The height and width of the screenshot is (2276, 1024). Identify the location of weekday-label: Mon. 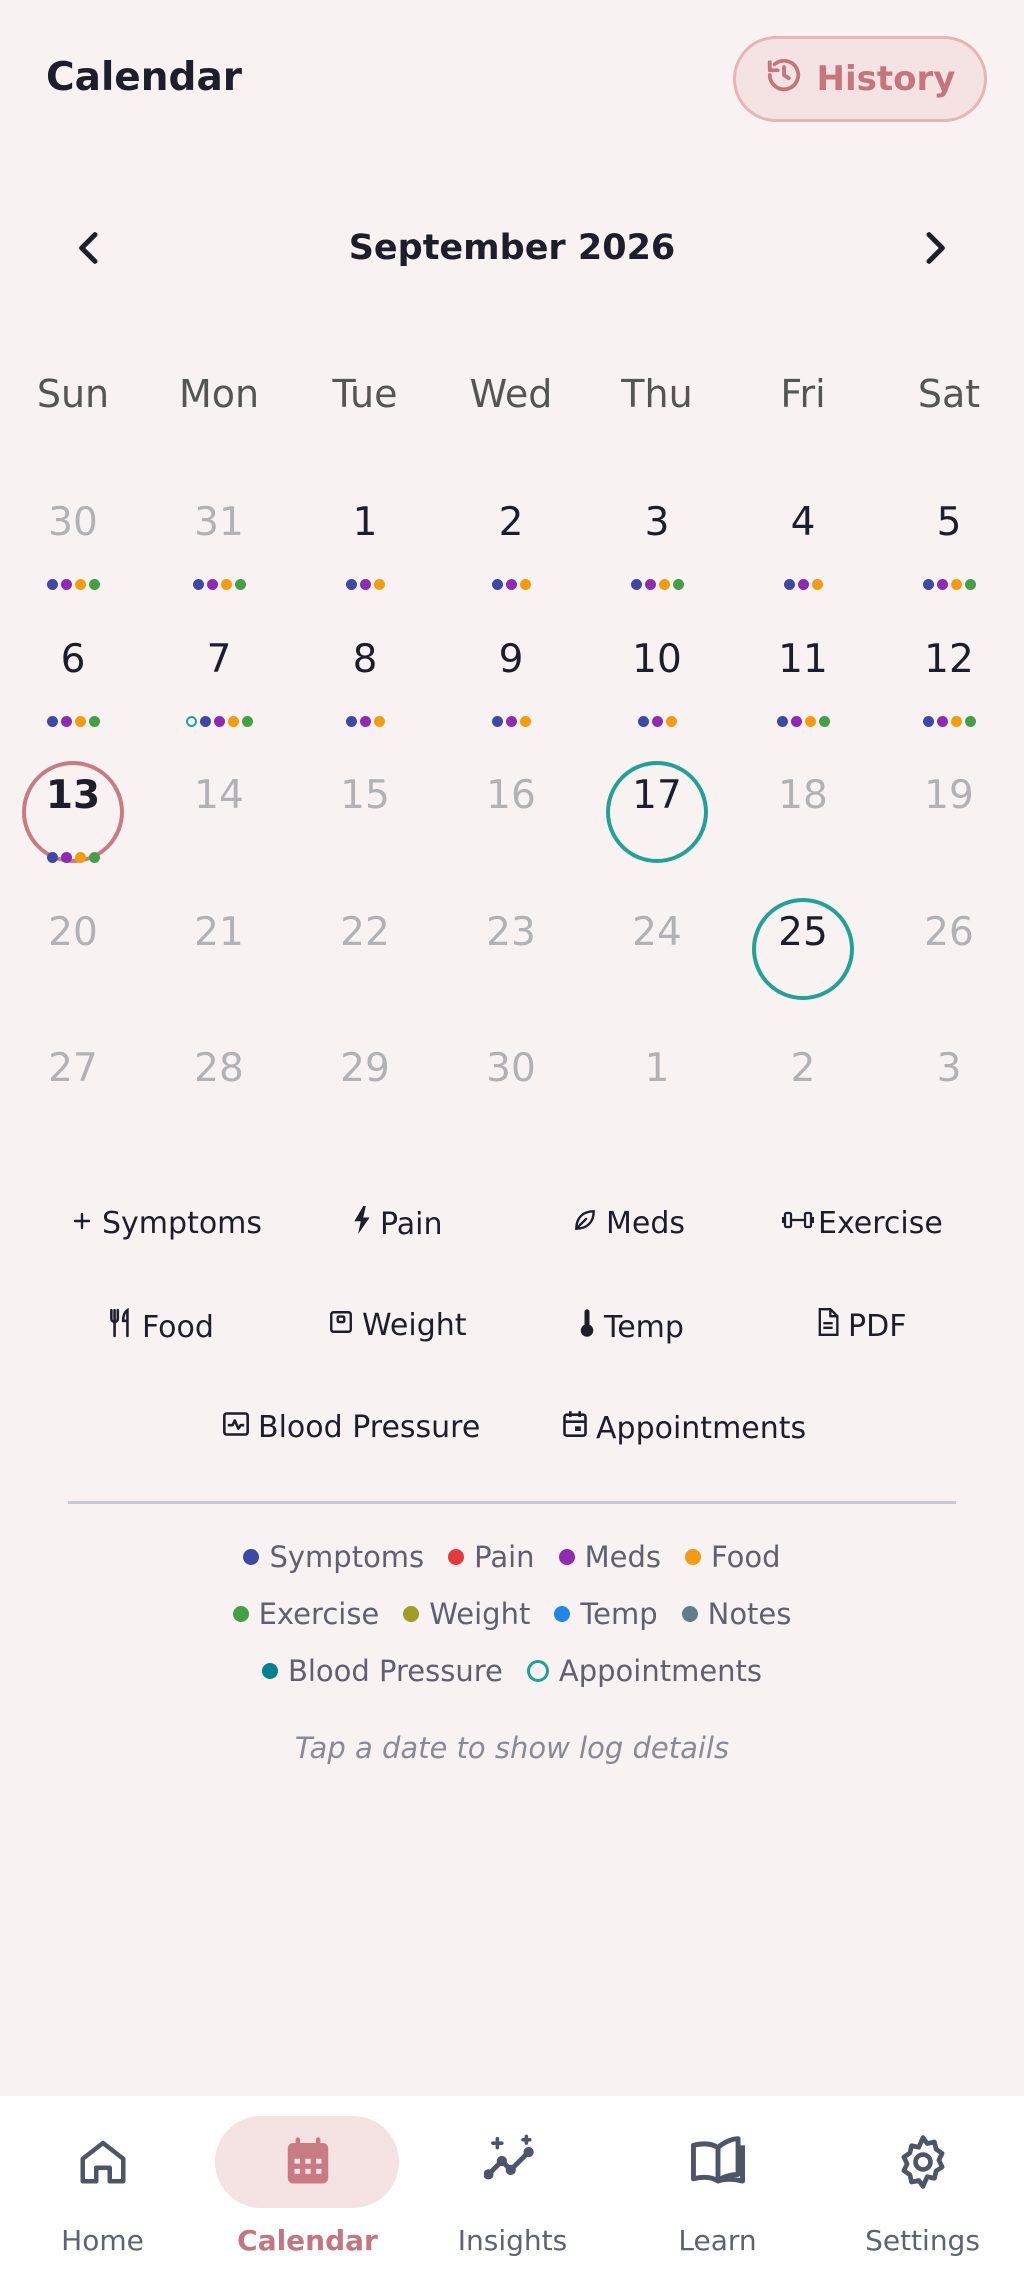
(219, 394).